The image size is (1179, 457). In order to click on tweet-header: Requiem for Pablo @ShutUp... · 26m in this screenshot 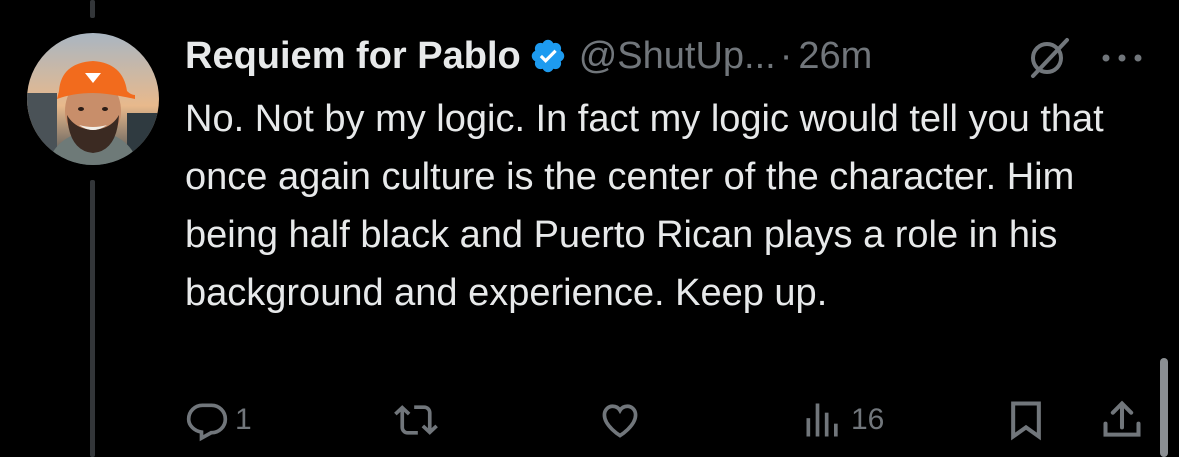, I will do `click(670, 56)`.